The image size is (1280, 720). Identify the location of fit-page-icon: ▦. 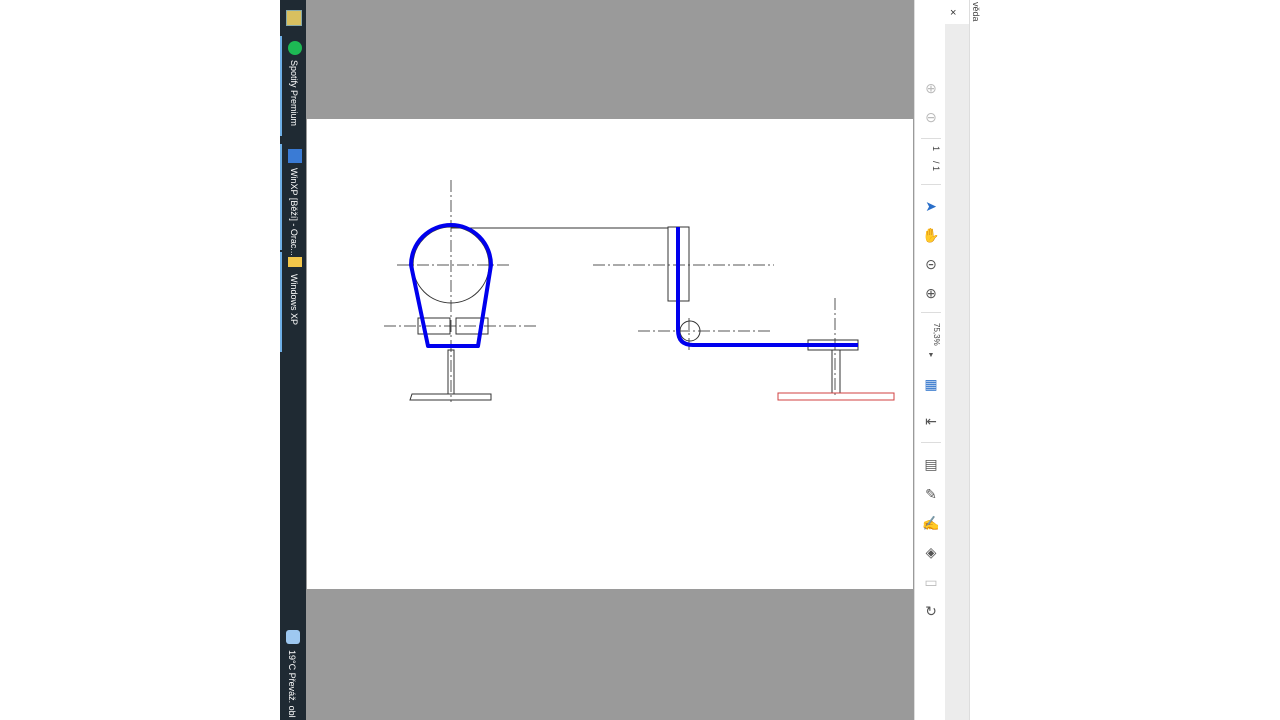
(931, 384).